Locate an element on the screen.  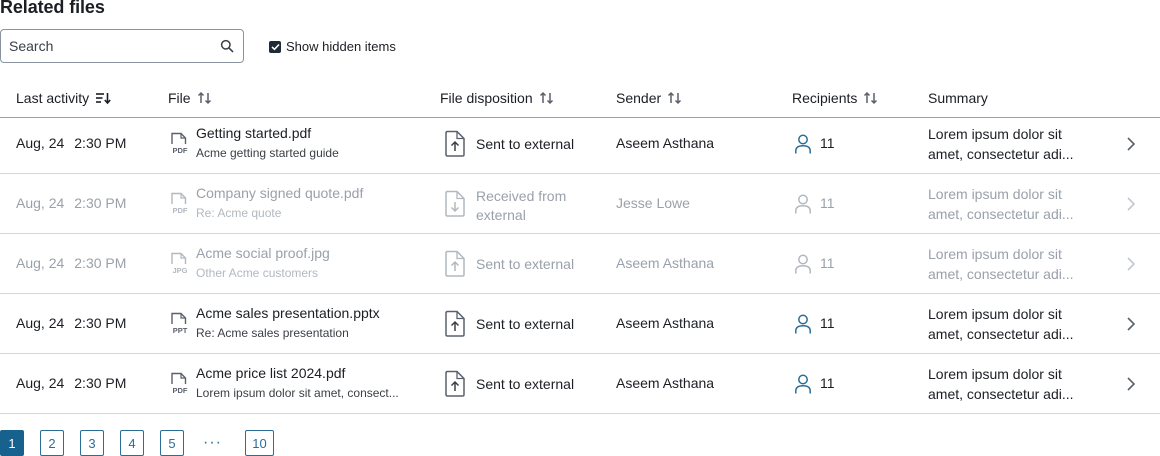
search-box is located at coordinates (122, 46).